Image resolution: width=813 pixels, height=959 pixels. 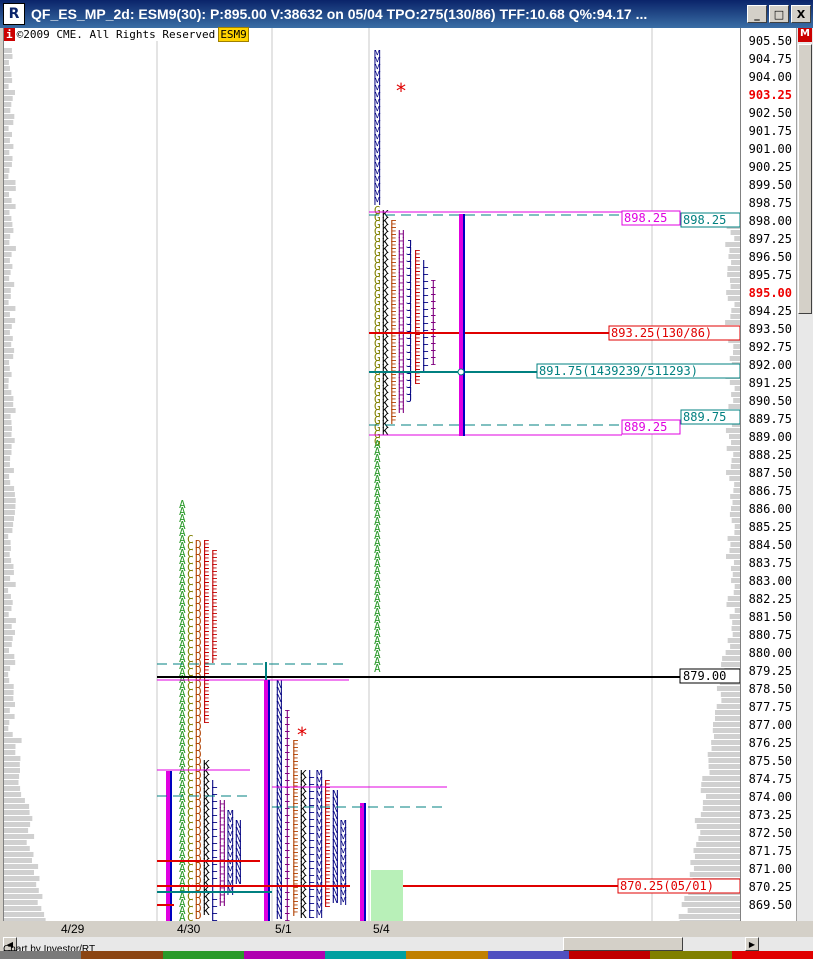 I want to click on price-tick: 871.75, so click(x=770, y=851).